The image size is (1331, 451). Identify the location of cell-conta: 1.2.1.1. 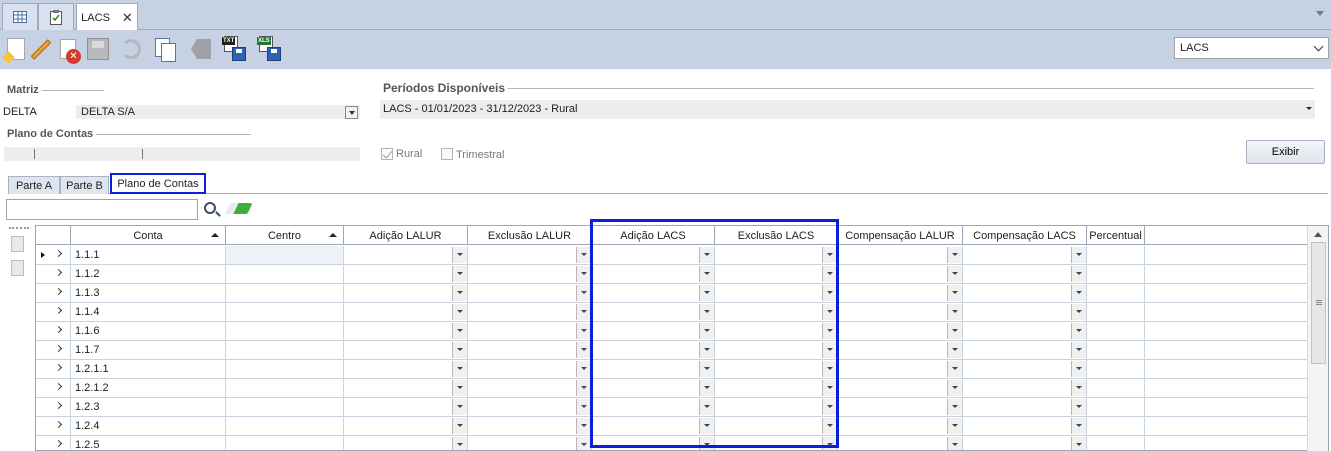
(148, 369).